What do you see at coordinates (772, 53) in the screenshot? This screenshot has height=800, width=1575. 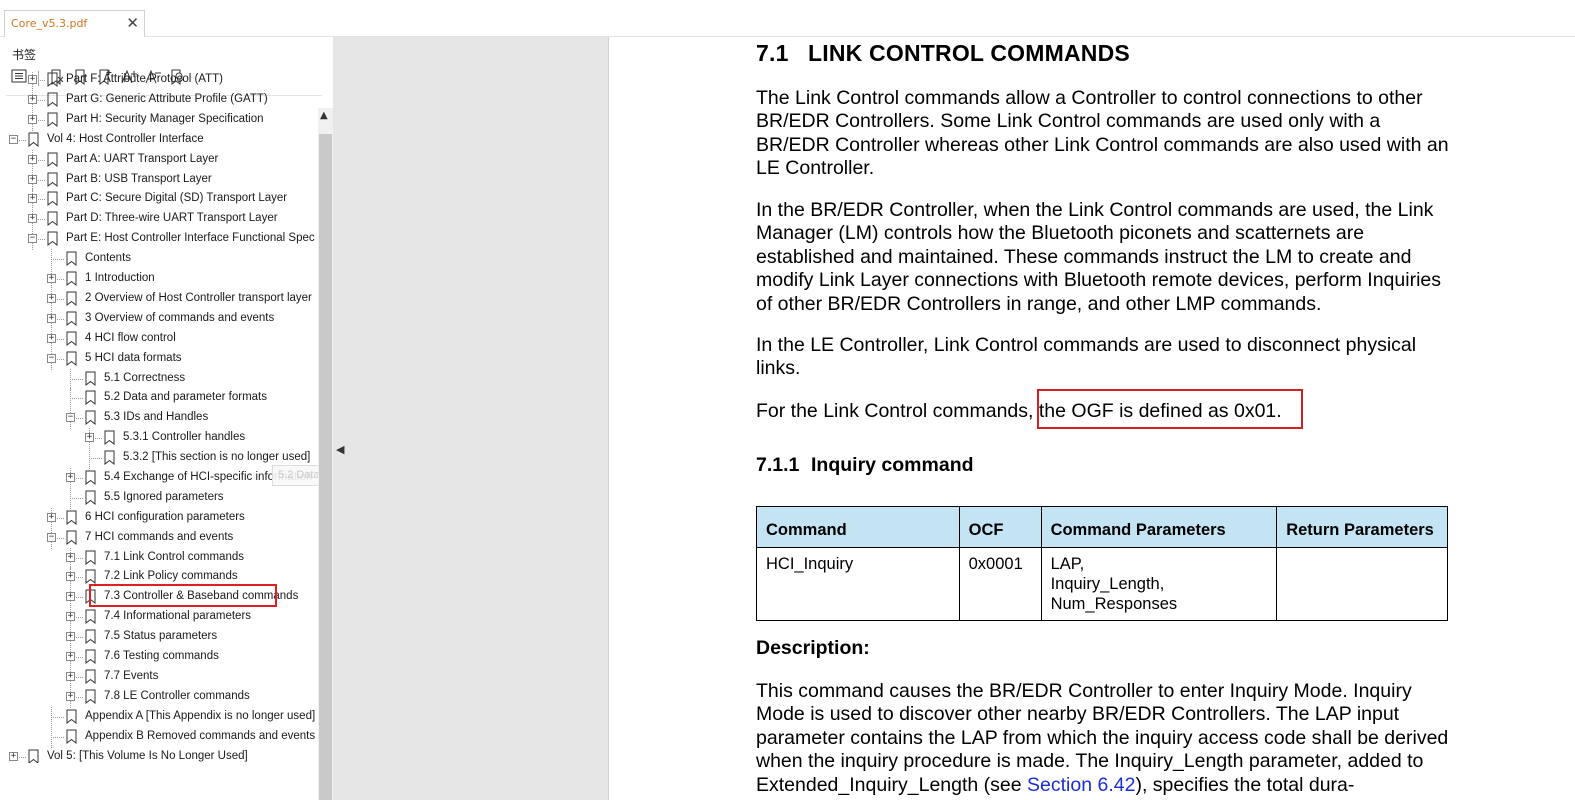 I see `section-number: 7.1` at bounding box center [772, 53].